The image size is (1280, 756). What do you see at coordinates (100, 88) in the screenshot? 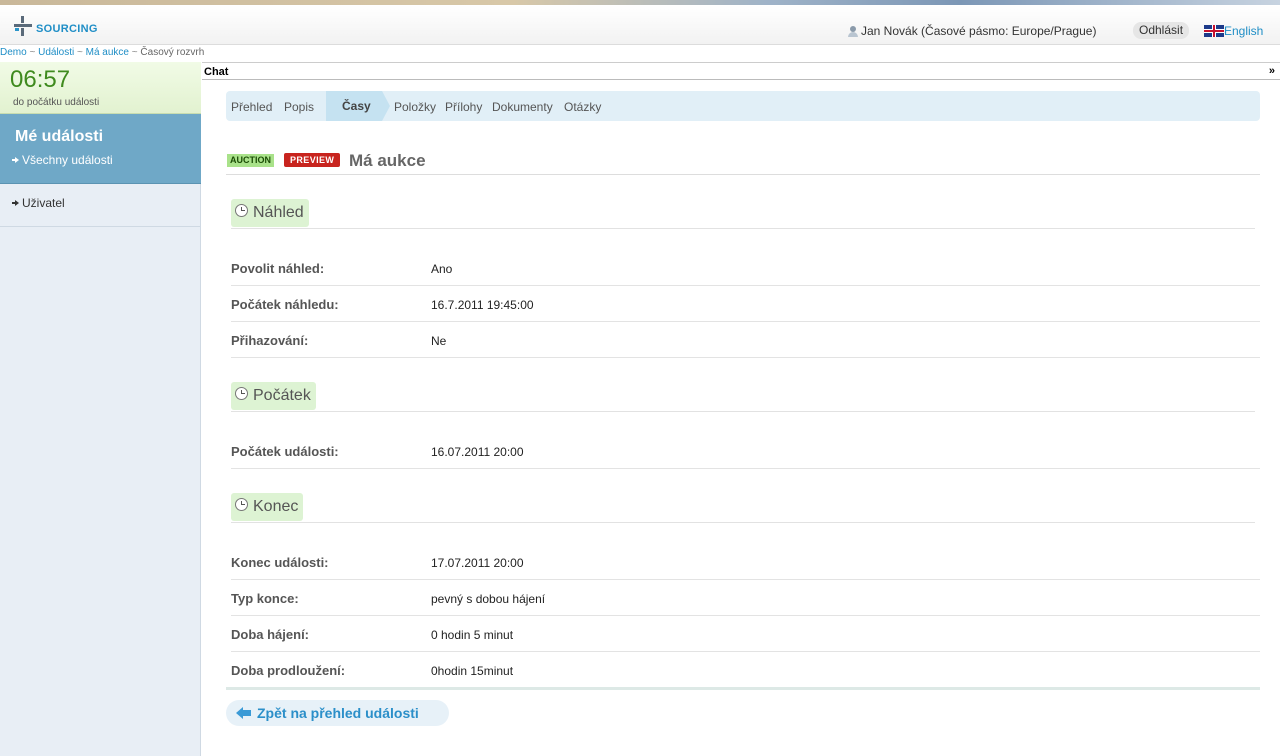
I see `countdown-timer: 06:57 do počátku události` at bounding box center [100, 88].